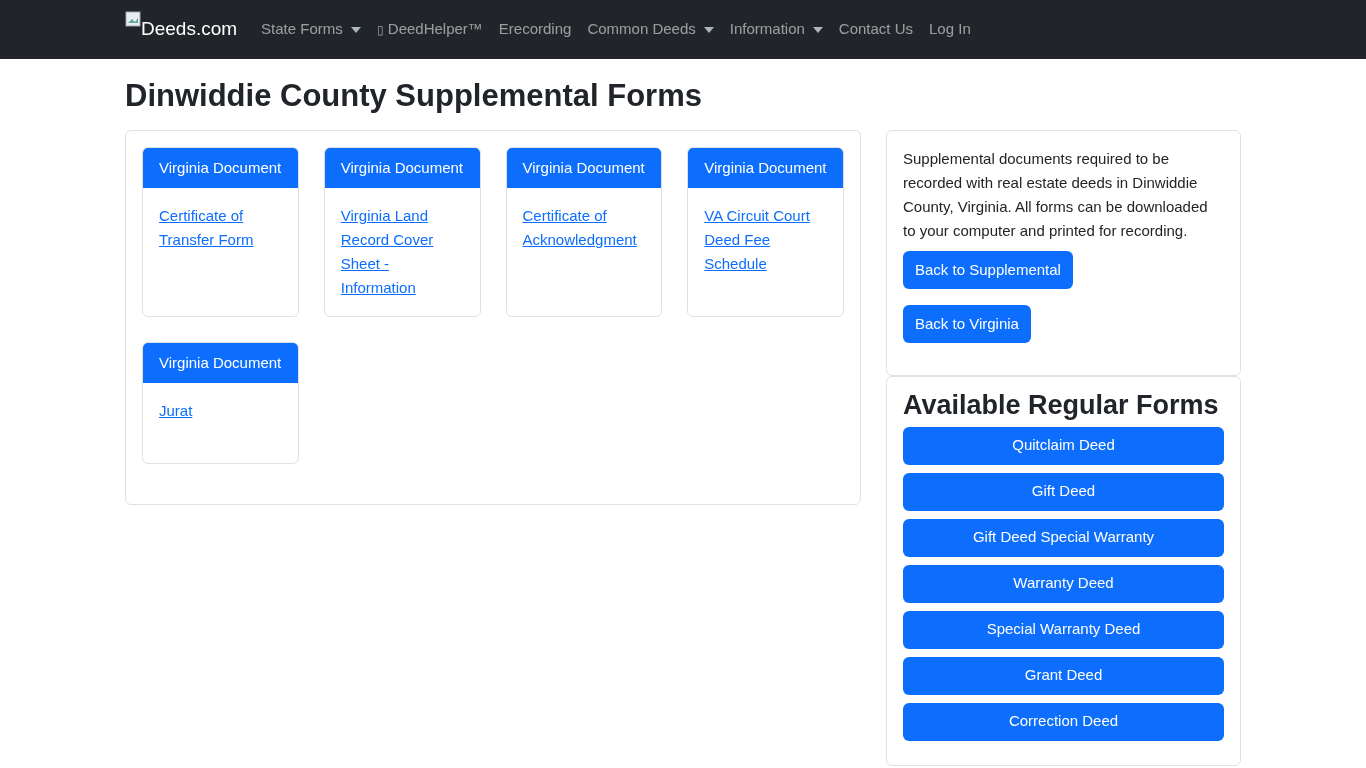 This screenshot has width=1366, height=768. What do you see at coordinates (535, 29) in the screenshot?
I see `nav-link: Erecording` at bounding box center [535, 29].